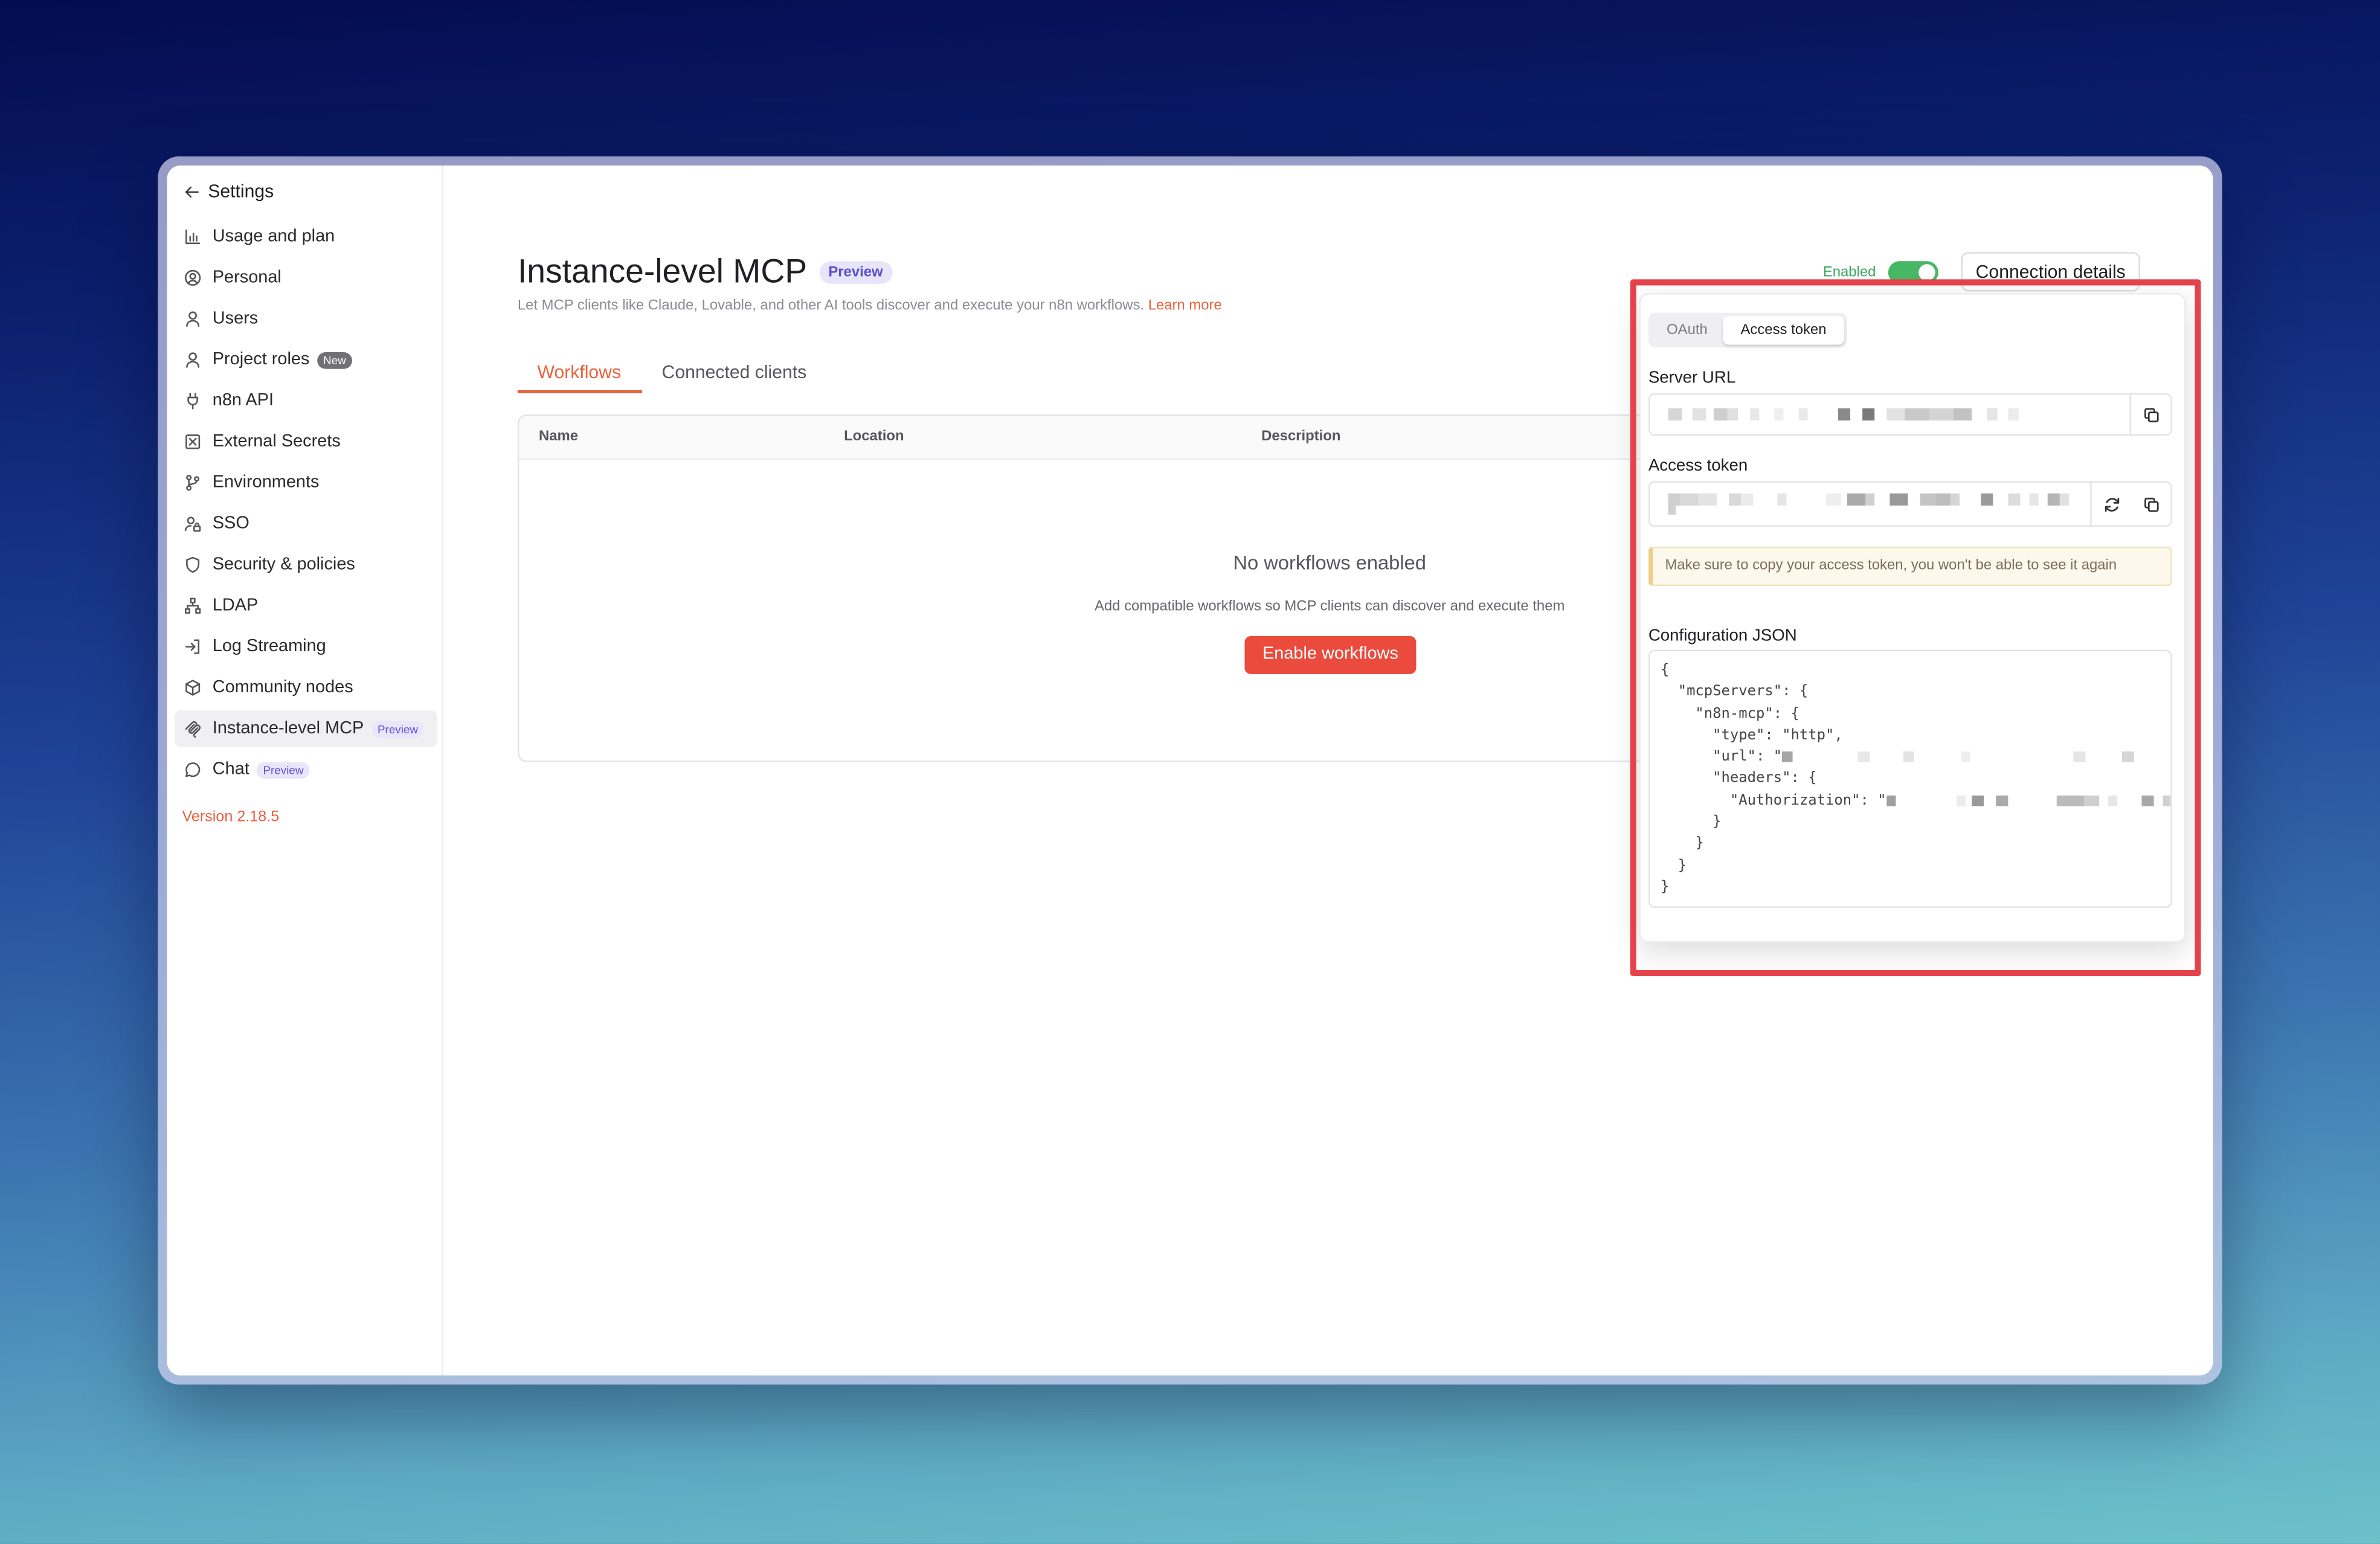 The width and height of the screenshot is (2380, 1544). Describe the element at coordinates (306, 278) in the screenshot. I see `sidebar-item-personal: Personal` at that location.